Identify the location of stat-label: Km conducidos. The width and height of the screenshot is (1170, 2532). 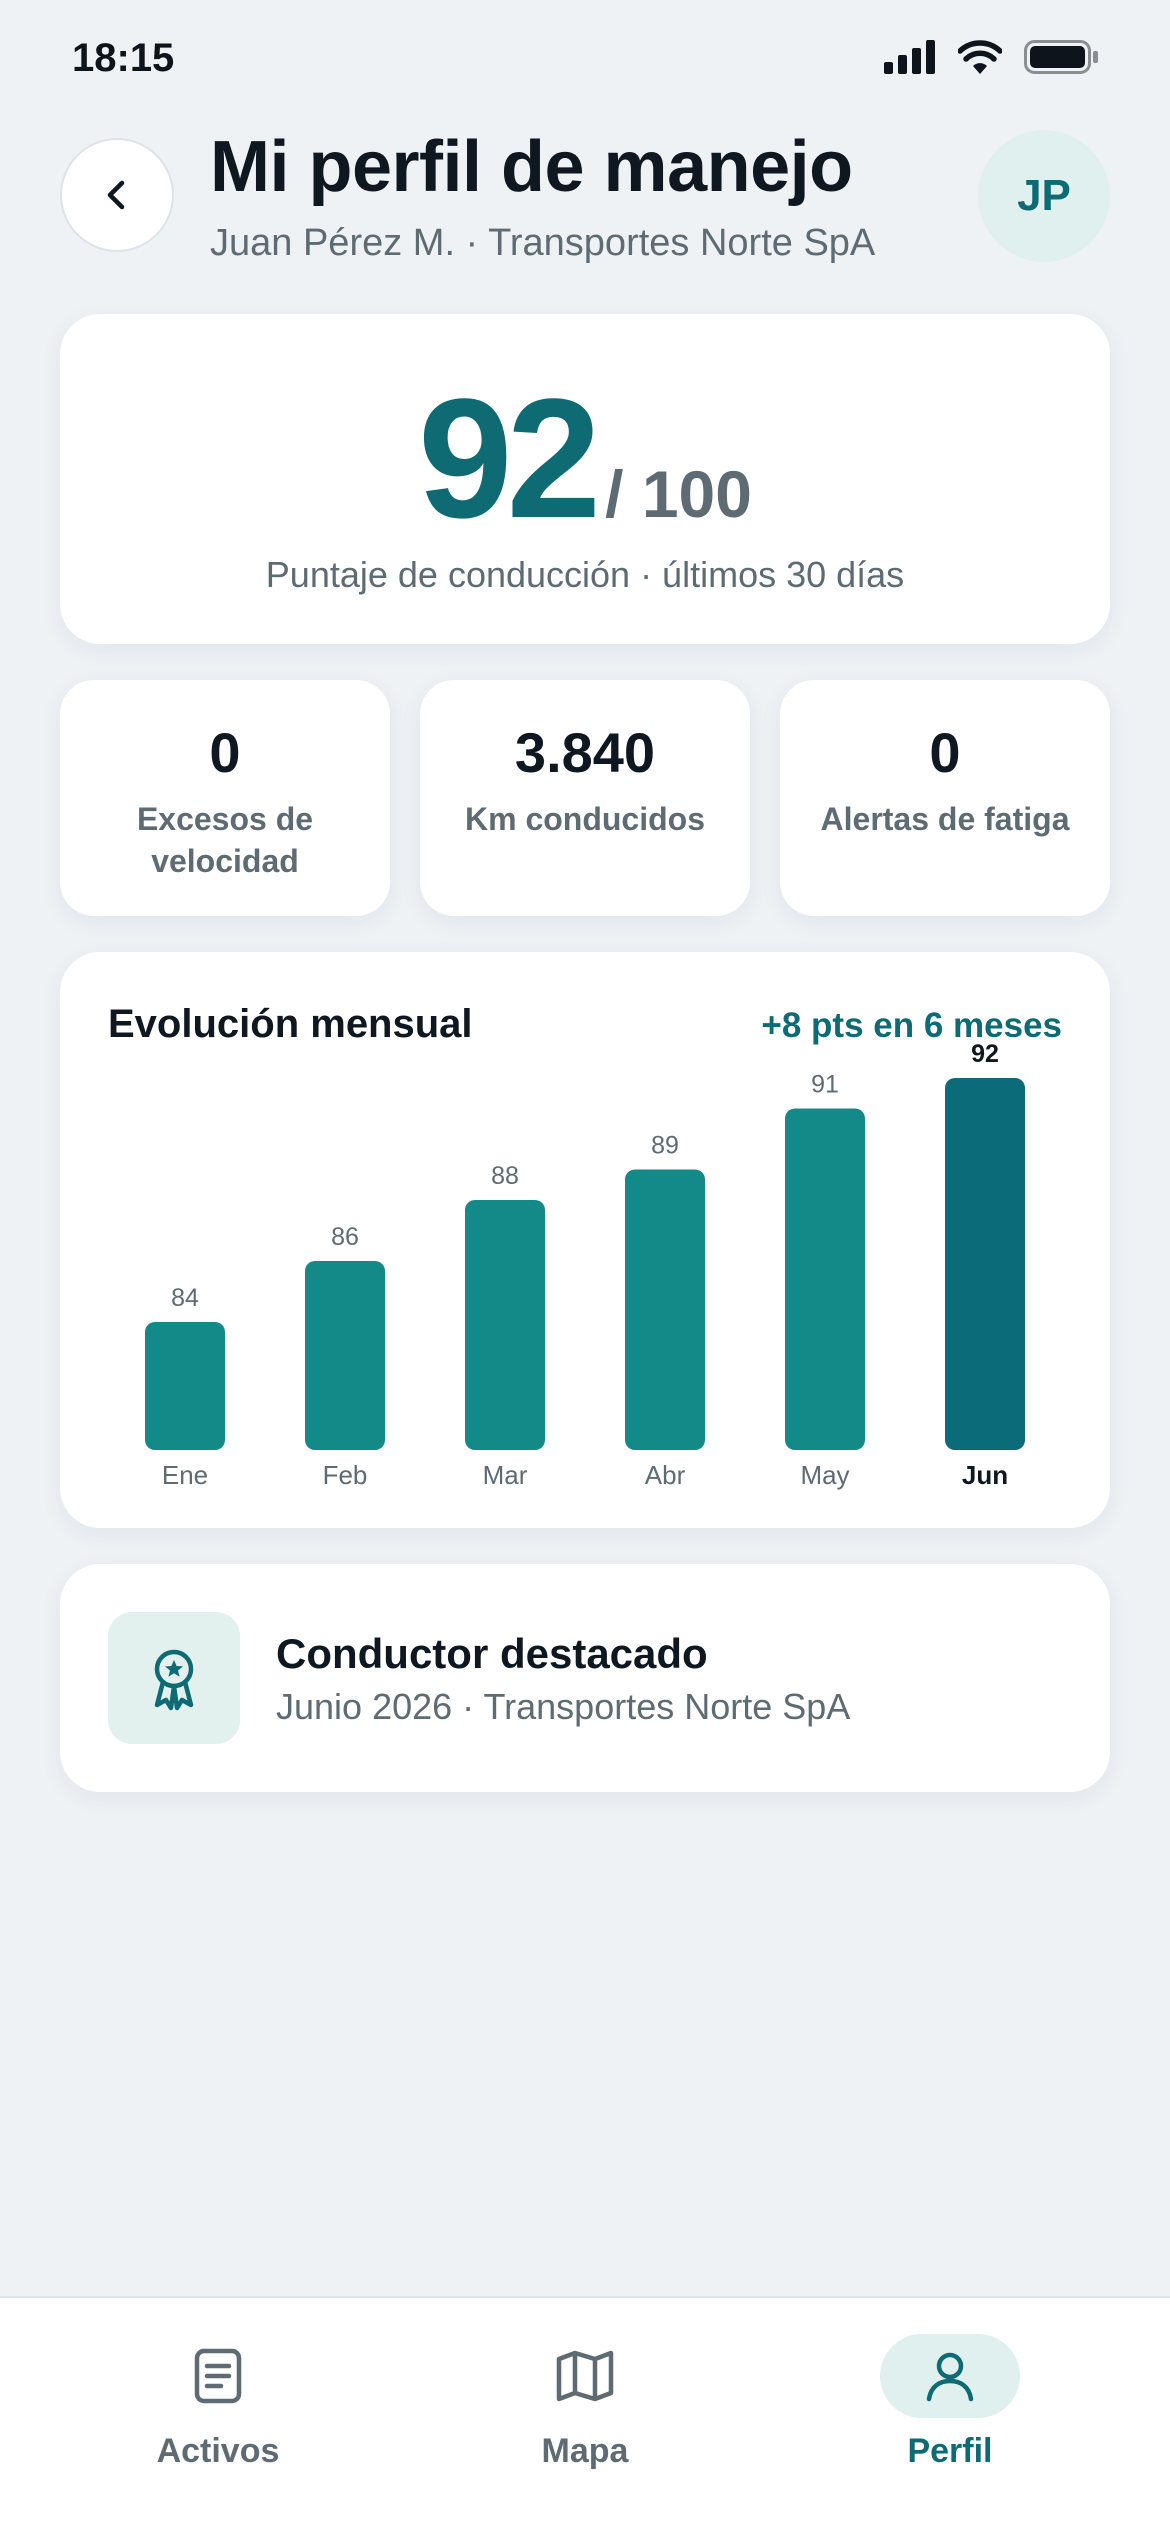
(584, 819).